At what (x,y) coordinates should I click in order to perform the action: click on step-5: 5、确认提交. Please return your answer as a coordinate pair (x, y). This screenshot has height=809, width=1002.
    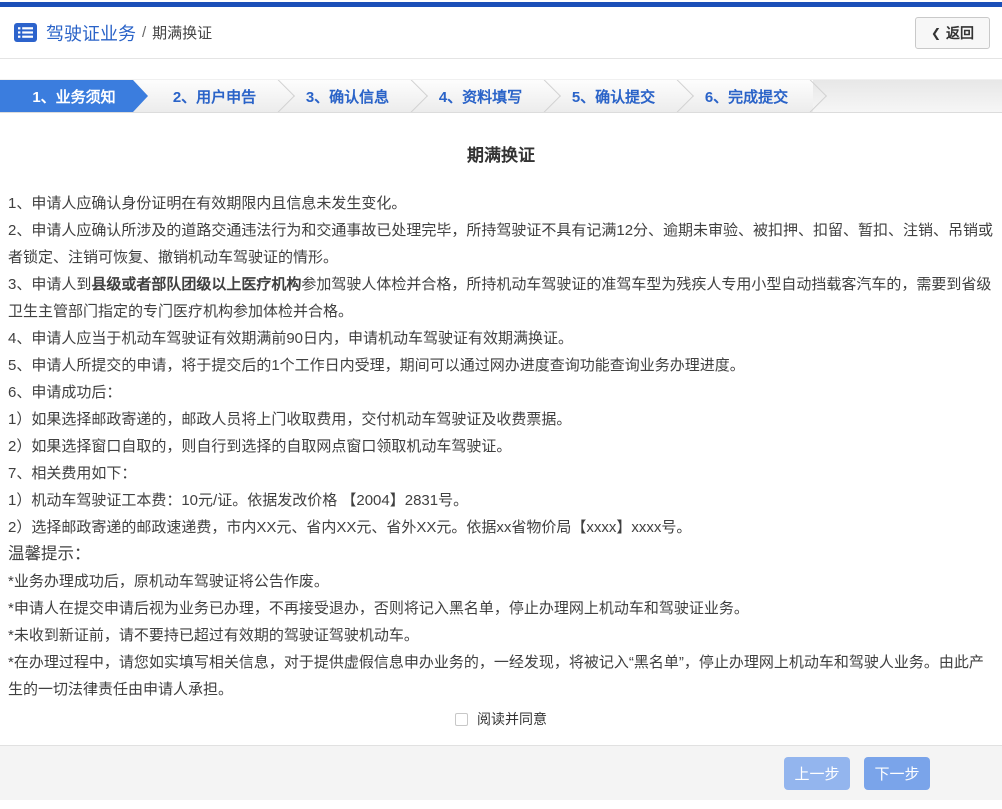
    Looking at the image, I should click on (620, 96).